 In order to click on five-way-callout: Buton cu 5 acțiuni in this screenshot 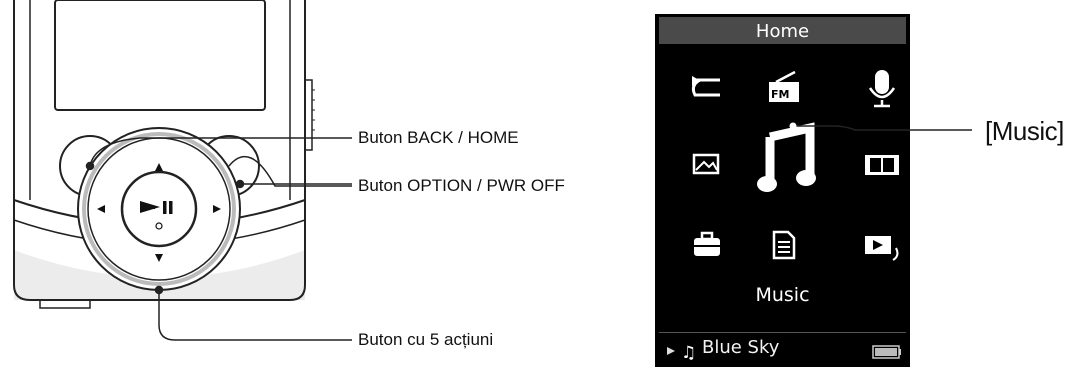, I will do `click(426, 339)`.